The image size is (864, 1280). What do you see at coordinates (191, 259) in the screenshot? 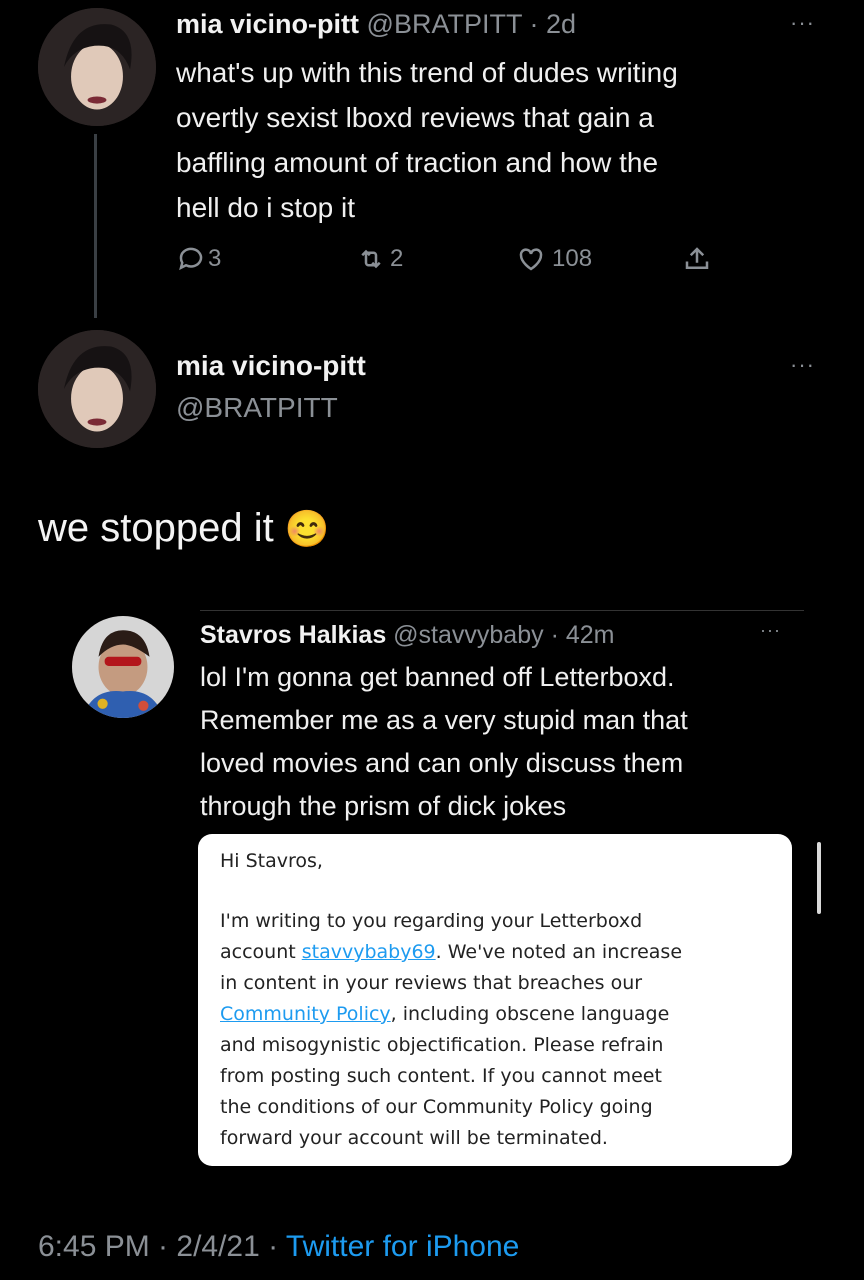
I see `reply-icon` at bounding box center [191, 259].